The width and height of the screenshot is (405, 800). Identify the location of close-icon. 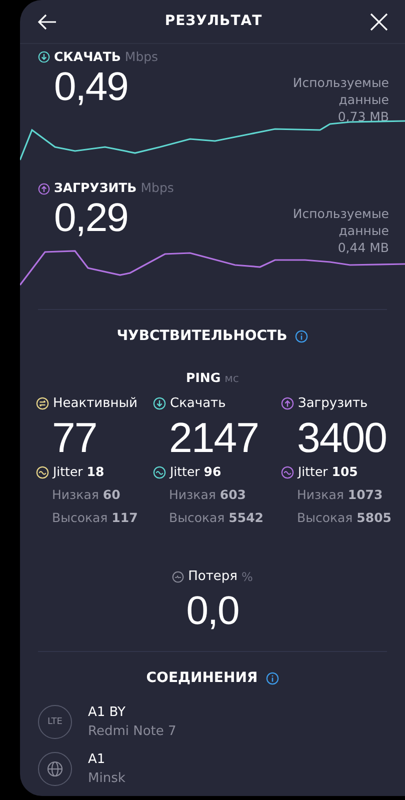
(379, 22).